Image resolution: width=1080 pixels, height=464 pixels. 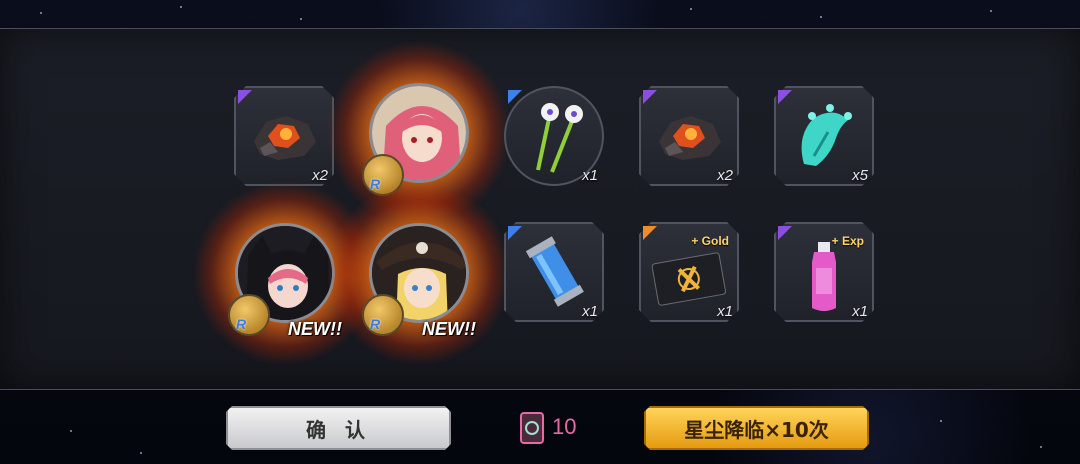 What do you see at coordinates (532, 428) in the screenshot?
I see `gacha-ticket-icon` at bounding box center [532, 428].